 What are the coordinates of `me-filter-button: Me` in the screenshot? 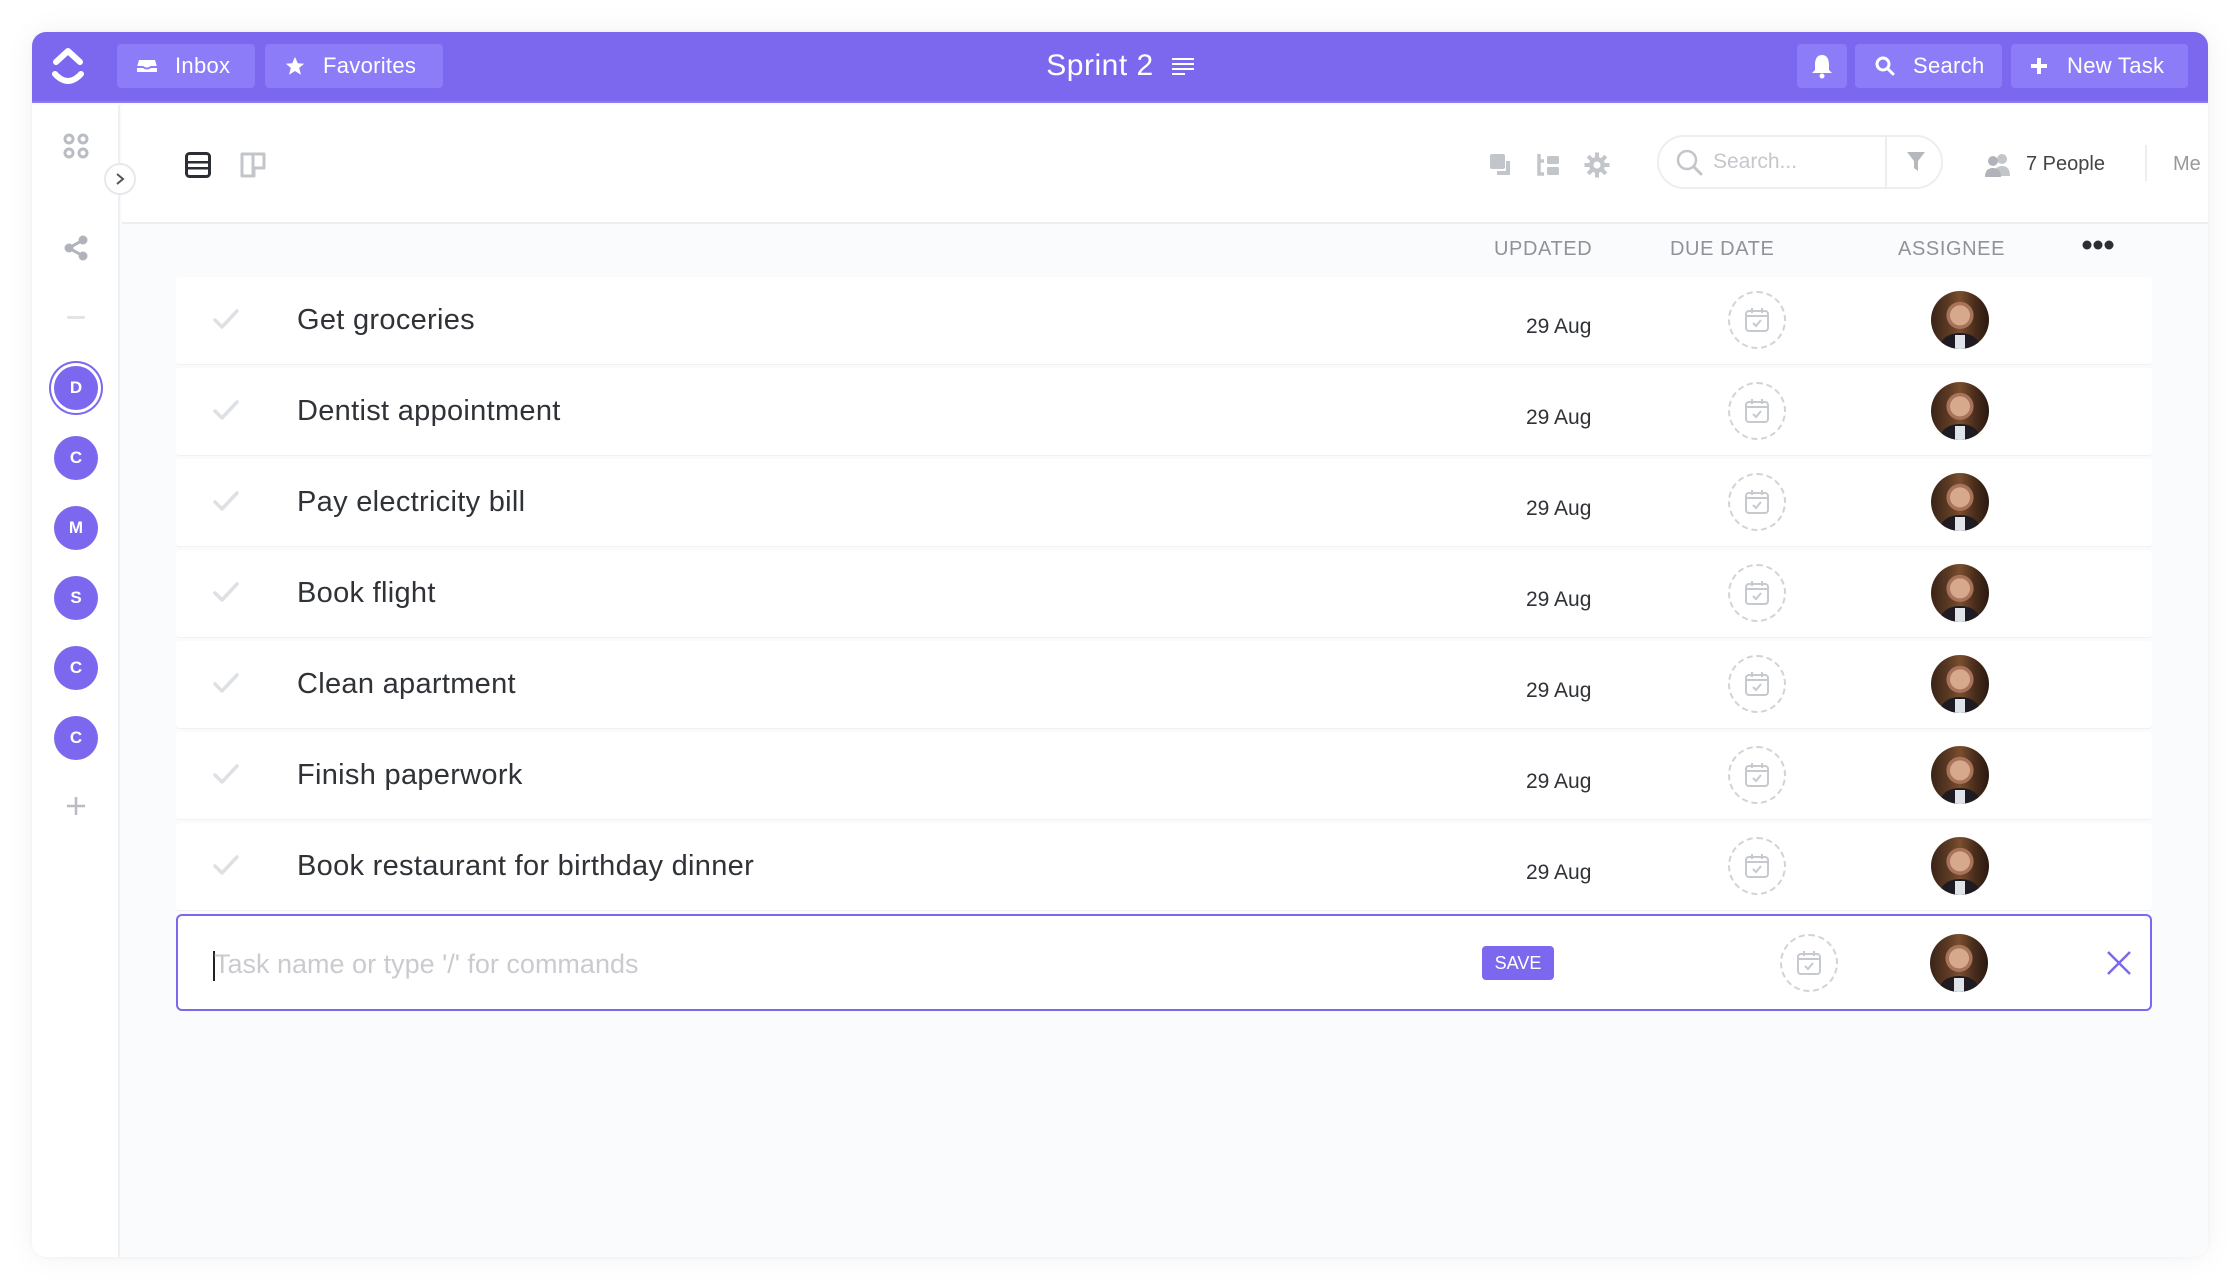 It's located at (2187, 164).